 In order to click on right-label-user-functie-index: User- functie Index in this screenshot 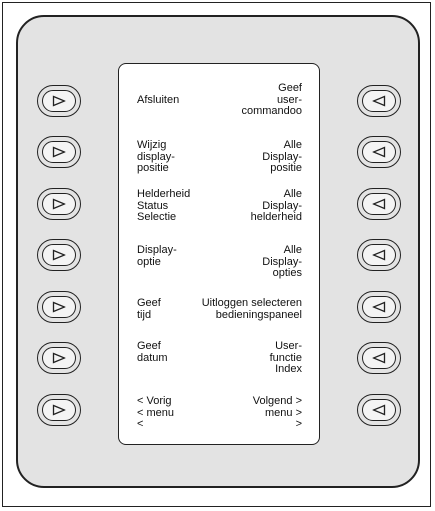, I will do `click(285, 357)`.